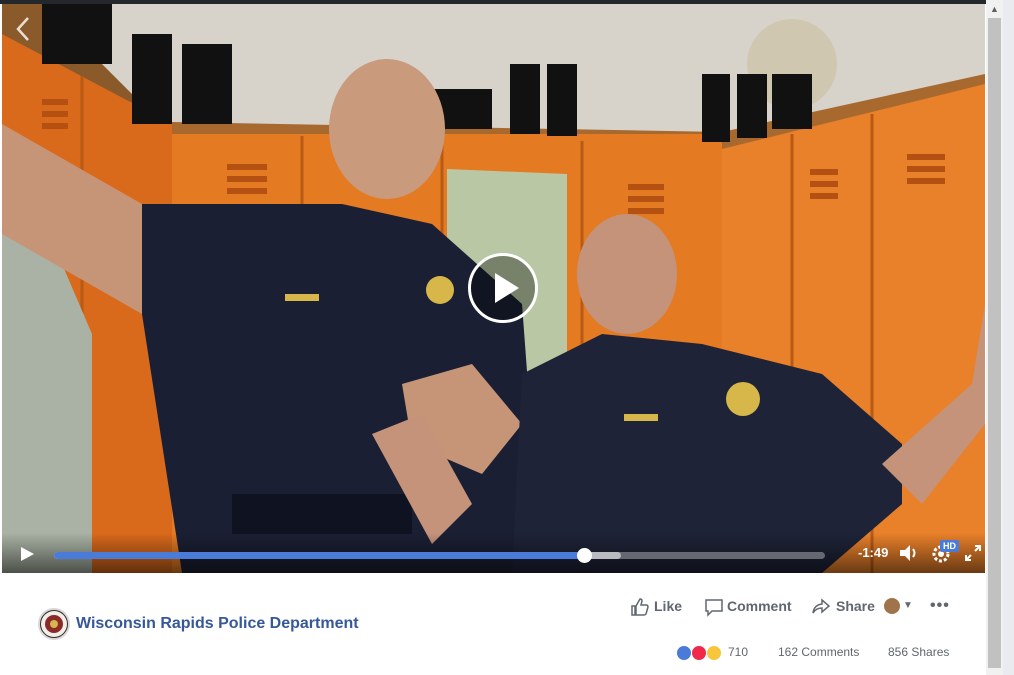 The image size is (1014, 675). I want to click on share-label: Share, so click(855, 606).